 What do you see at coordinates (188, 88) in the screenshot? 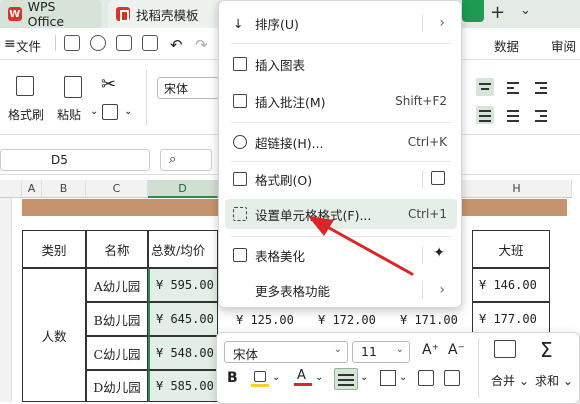
I see `font-name-box: 宋体` at bounding box center [188, 88].